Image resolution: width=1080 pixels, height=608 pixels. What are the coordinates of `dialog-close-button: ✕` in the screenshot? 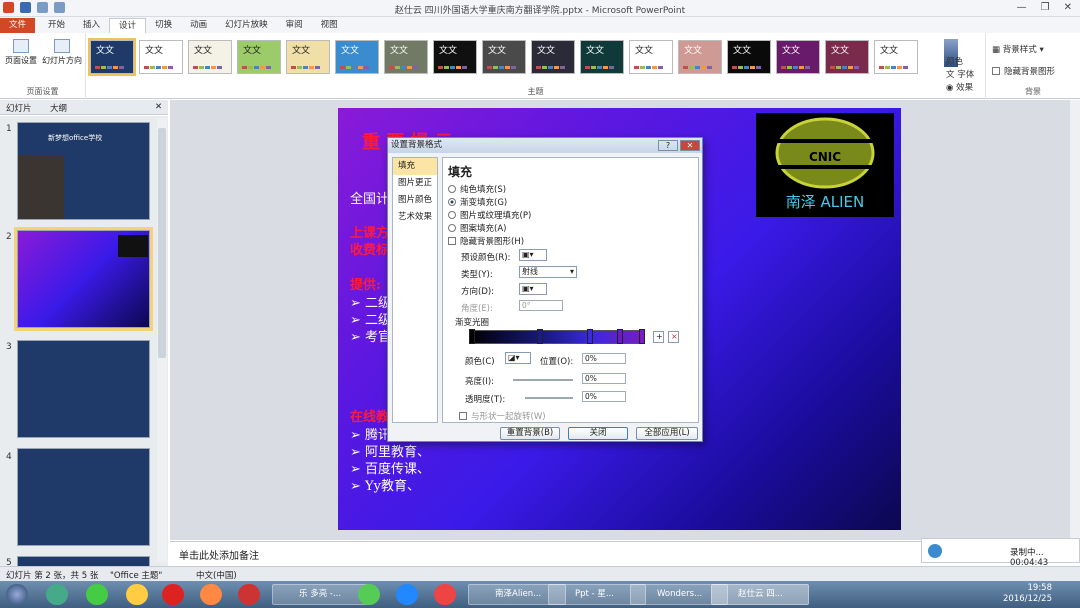 It's located at (690, 145).